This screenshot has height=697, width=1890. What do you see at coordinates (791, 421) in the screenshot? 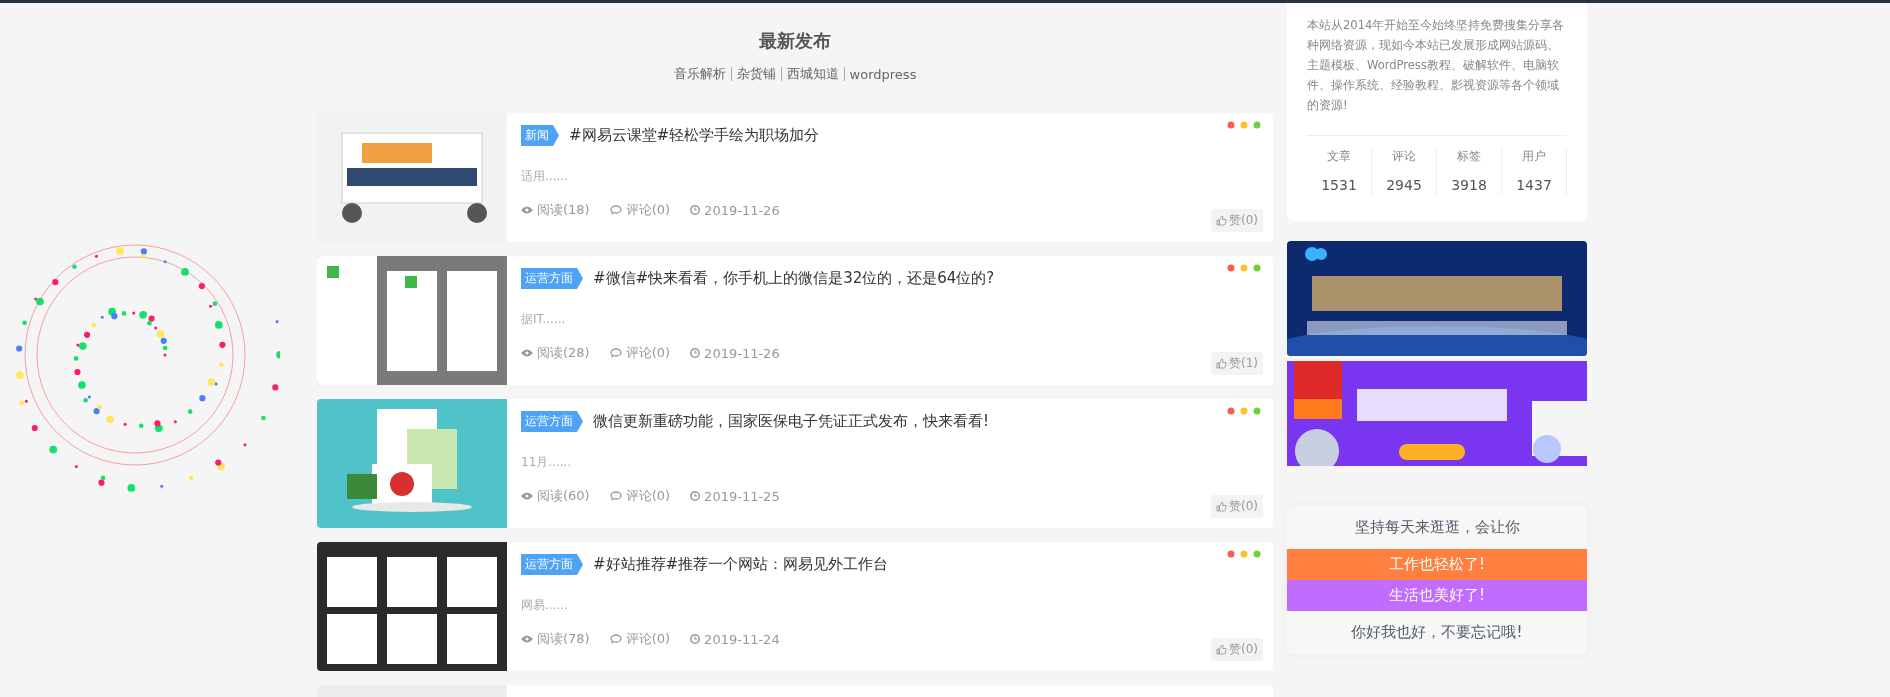
I see `post-title: 微信更新重磅功能，国家医保电子凭证正式发布，快来看看!` at bounding box center [791, 421].